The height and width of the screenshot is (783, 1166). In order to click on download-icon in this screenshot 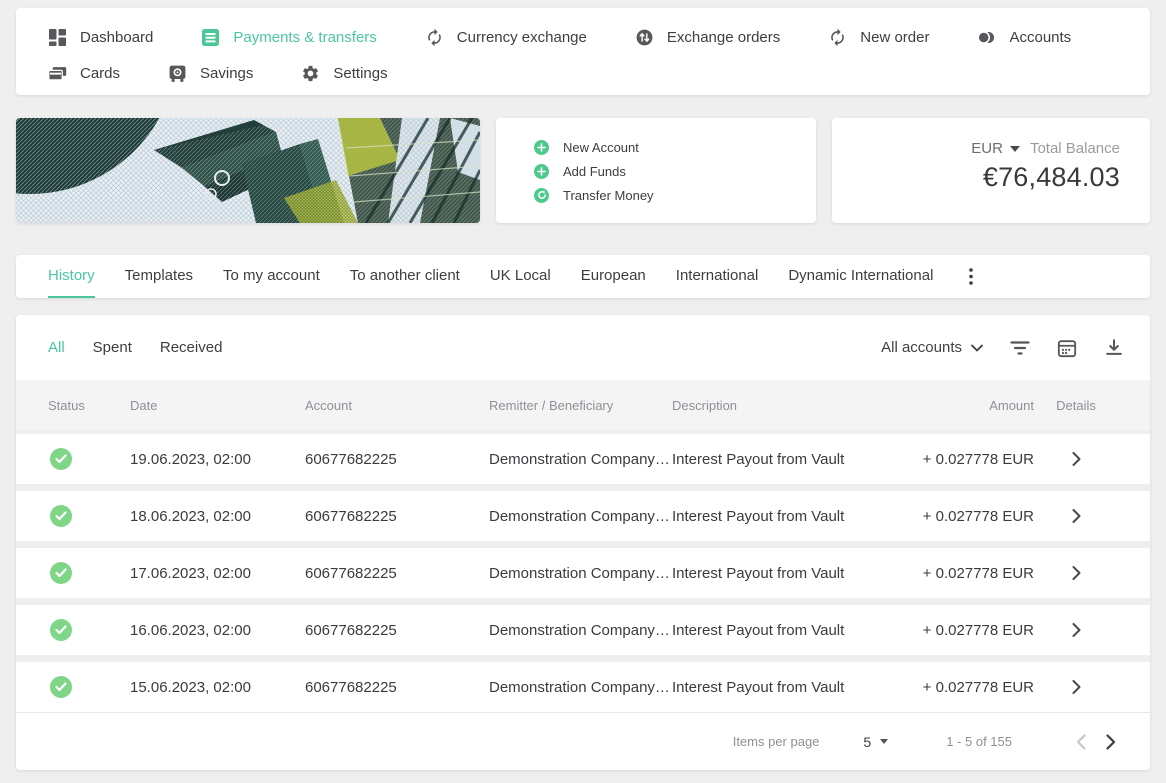, I will do `click(1114, 346)`.